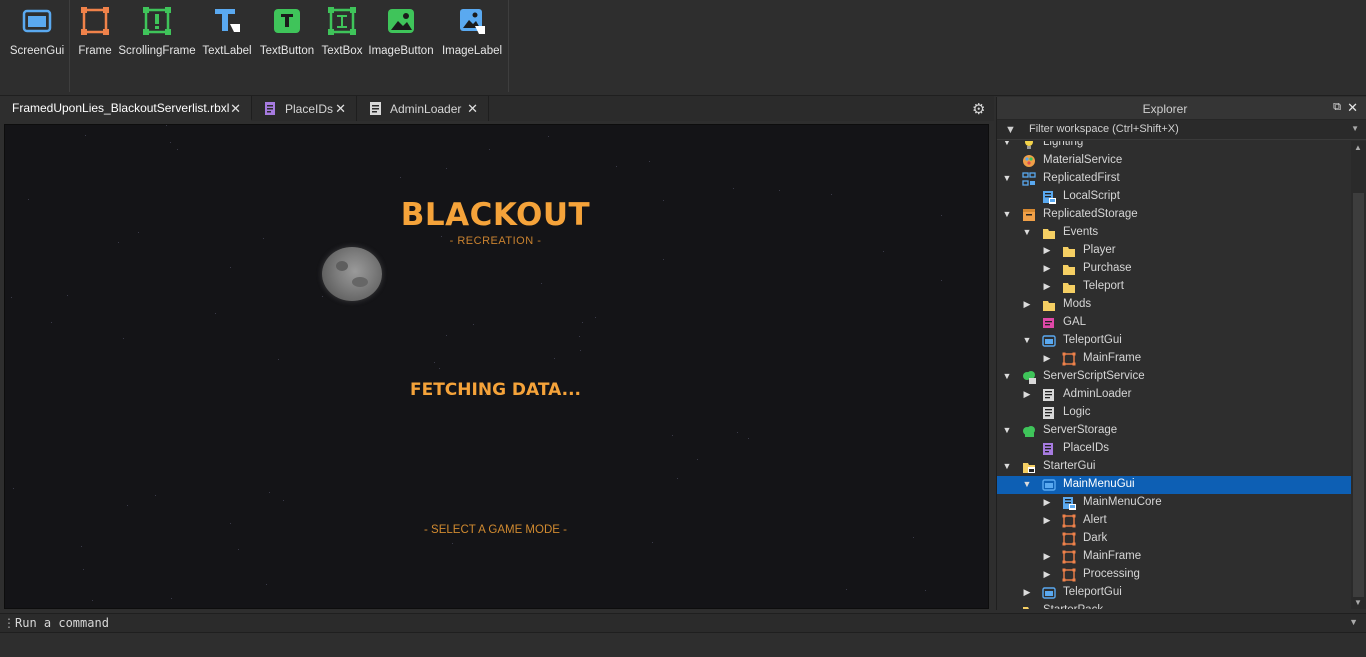  Describe the element at coordinates (1174, 287) in the screenshot. I see `explorer-item-teleport: ▶ Teleport` at that location.